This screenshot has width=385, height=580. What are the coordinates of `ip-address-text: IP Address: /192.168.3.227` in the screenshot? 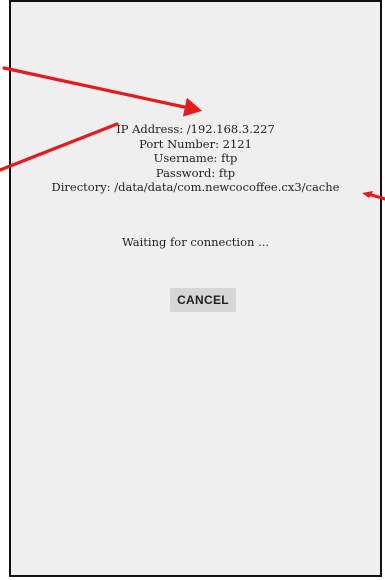 It's located at (195, 129).